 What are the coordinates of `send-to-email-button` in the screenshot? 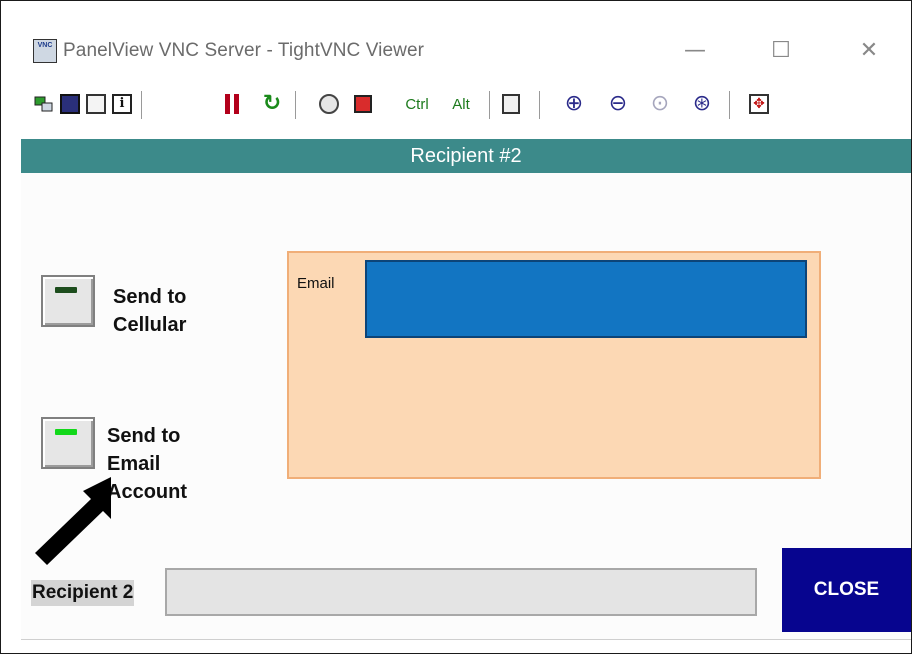 It's located at (68, 443).